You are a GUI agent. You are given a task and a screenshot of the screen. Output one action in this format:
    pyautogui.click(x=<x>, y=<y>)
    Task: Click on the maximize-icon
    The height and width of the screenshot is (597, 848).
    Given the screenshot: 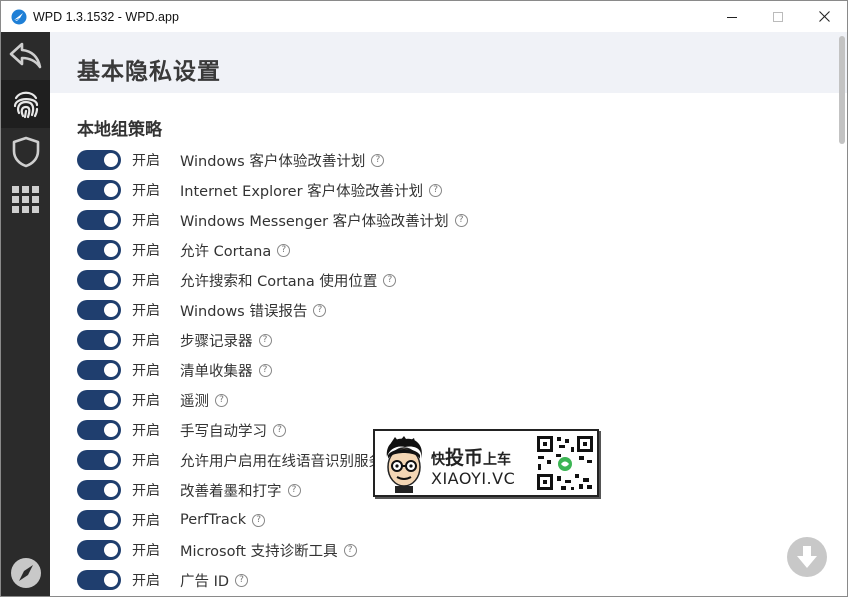 What is the action you would take?
    pyautogui.click(x=778, y=16)
    